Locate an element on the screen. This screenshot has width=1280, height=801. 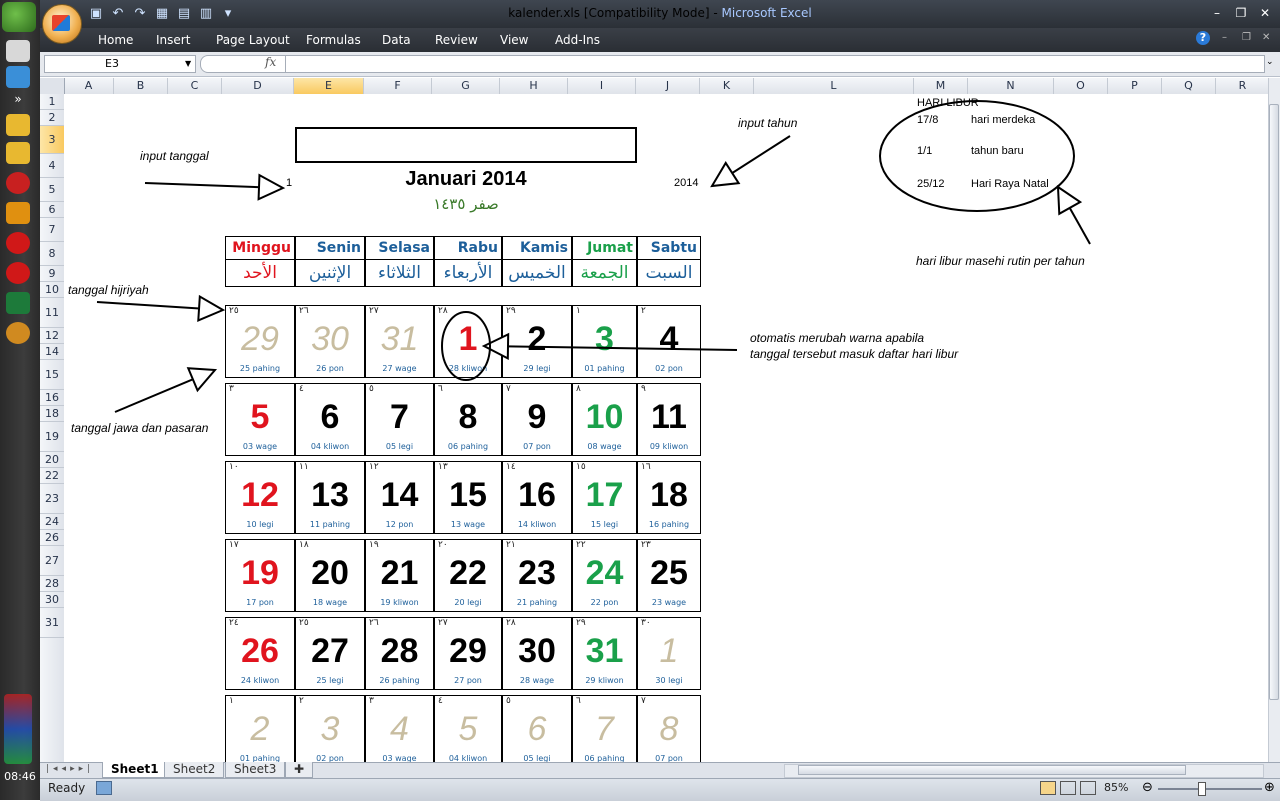
zoom-in-icon: ⊕ is located at coordinates (1269, 787).